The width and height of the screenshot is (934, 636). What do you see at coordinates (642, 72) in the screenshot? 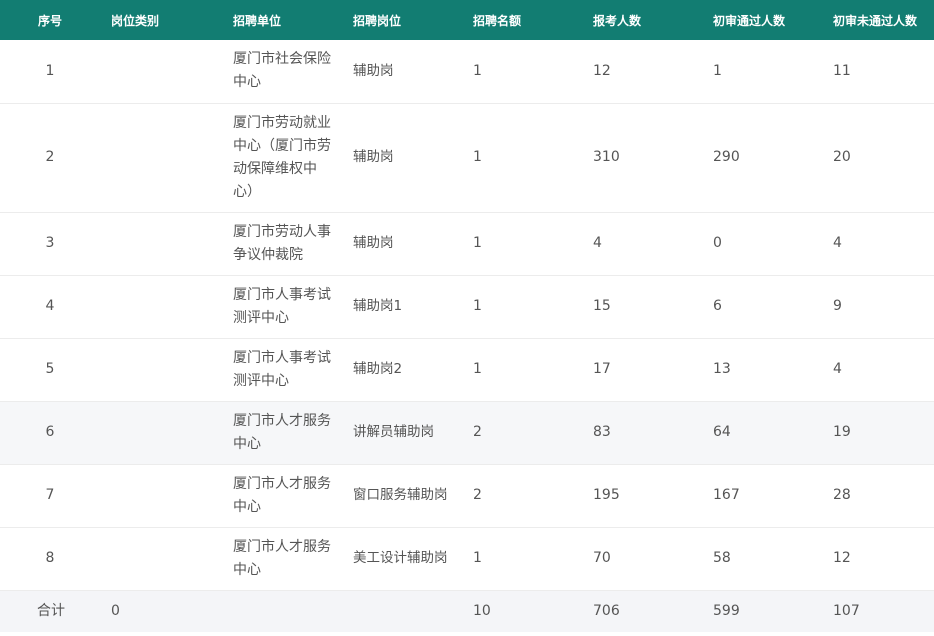
I see `cell-applicants: 12` at bounding box center [642, 72].